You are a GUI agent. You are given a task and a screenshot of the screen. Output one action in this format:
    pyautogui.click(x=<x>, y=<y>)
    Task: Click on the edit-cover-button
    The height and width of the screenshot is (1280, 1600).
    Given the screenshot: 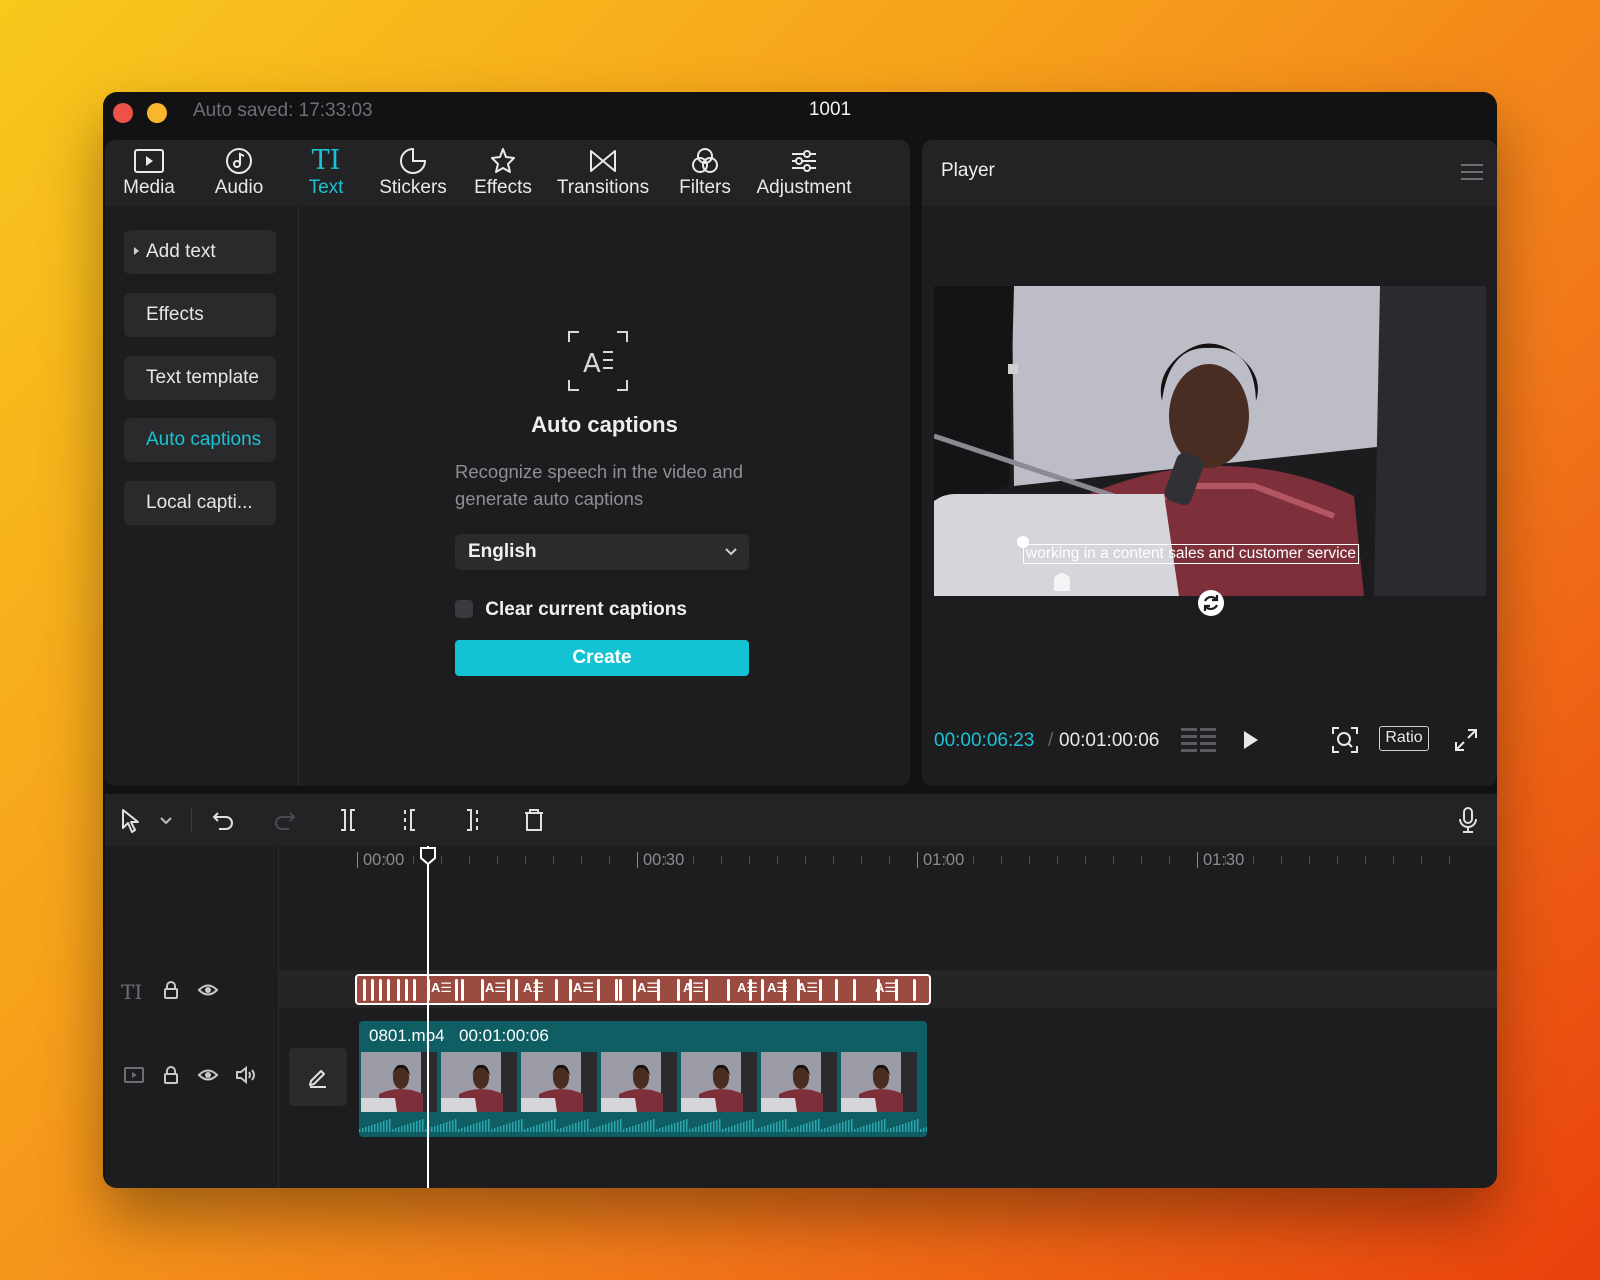 What is the action you would take?
    pyautogui.click(x=318, y=1077)
    